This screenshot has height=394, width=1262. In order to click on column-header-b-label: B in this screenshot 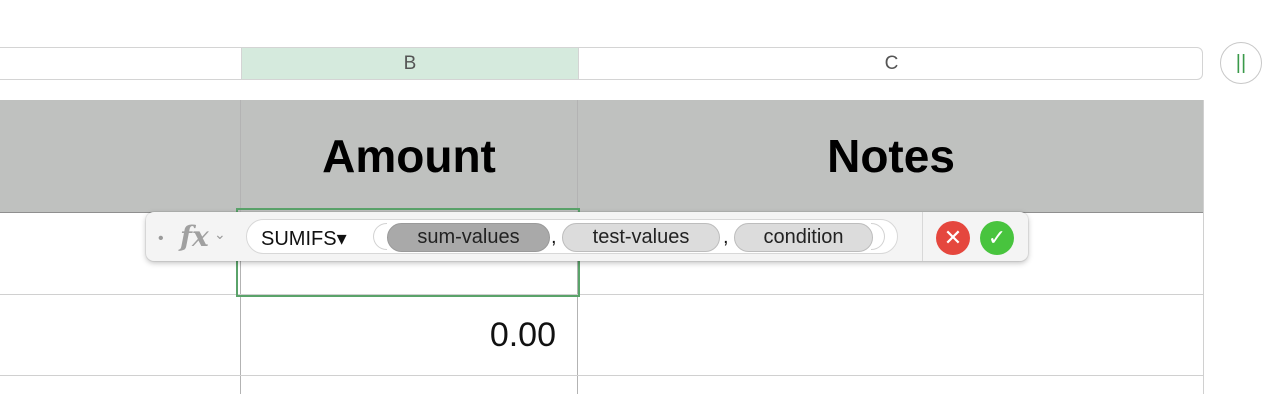, I will do `click(410, 63)`.